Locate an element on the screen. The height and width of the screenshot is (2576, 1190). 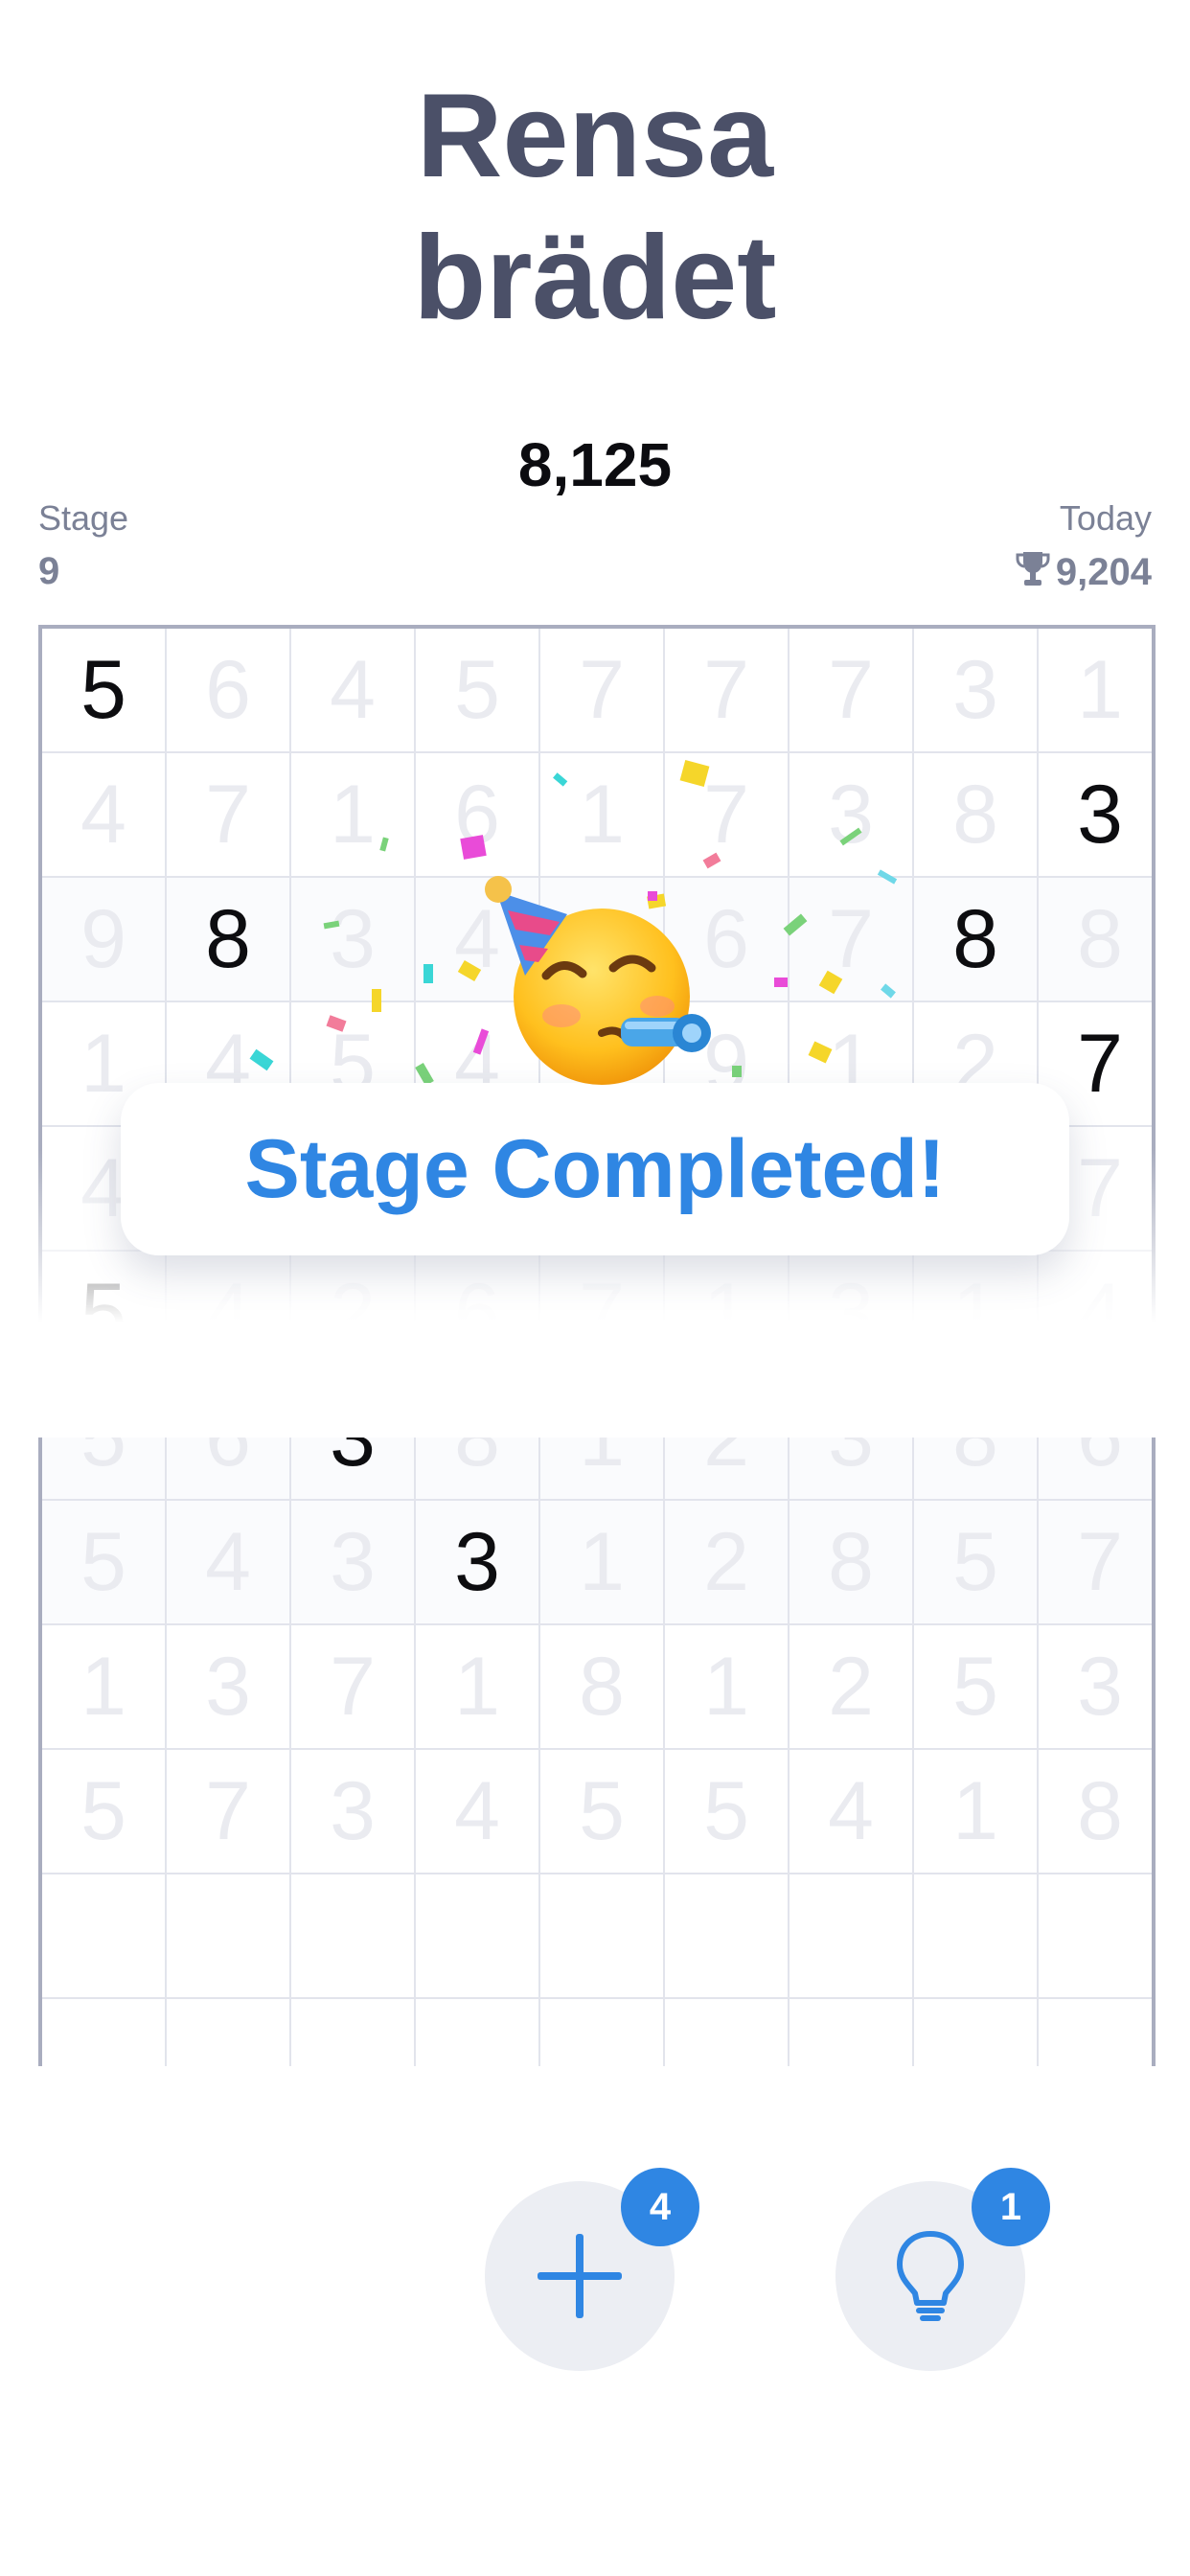
add-count-badge: 4 is located at coordinates (660, 2207).